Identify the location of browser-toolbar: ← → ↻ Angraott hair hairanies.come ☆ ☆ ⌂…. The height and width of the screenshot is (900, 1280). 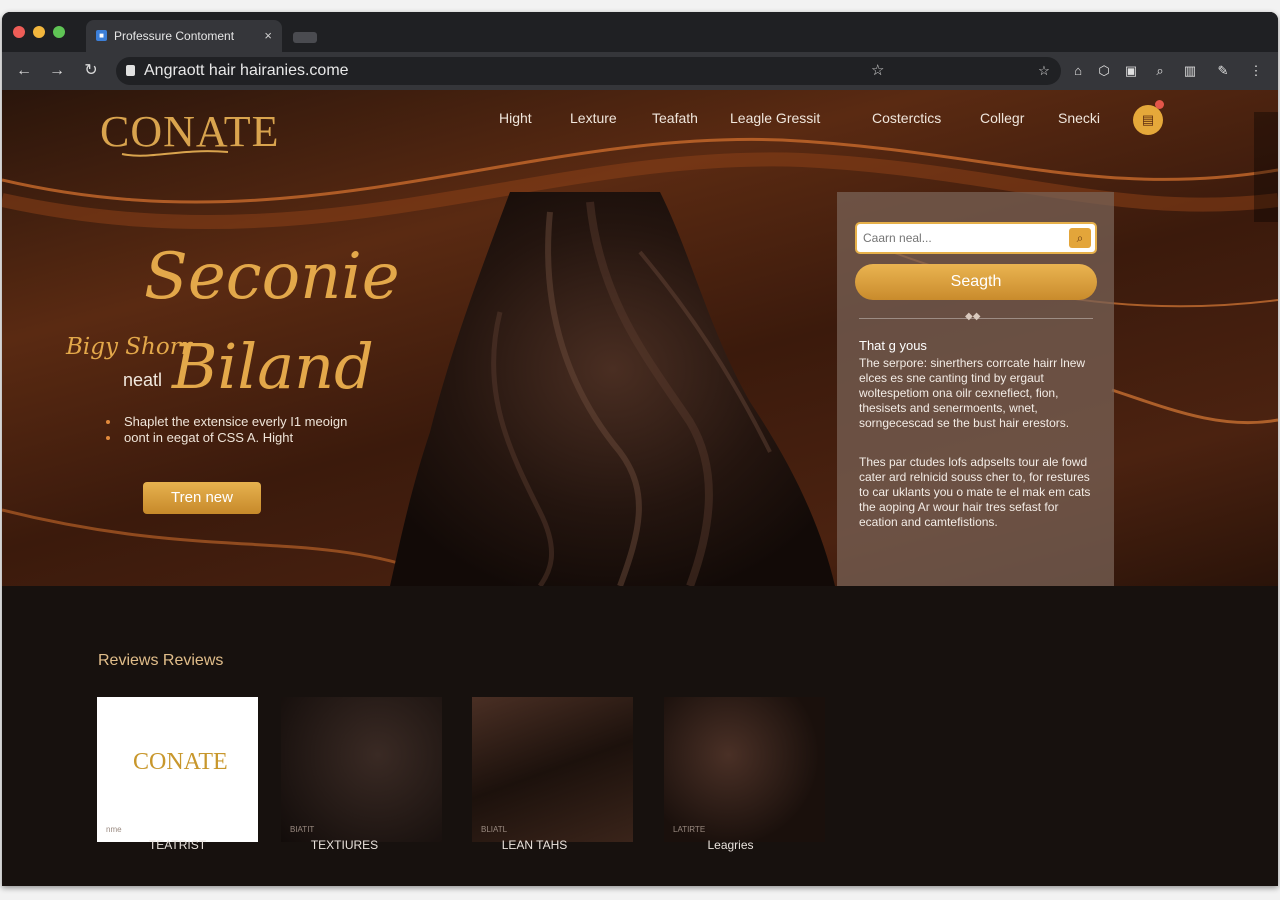
(640, 71).